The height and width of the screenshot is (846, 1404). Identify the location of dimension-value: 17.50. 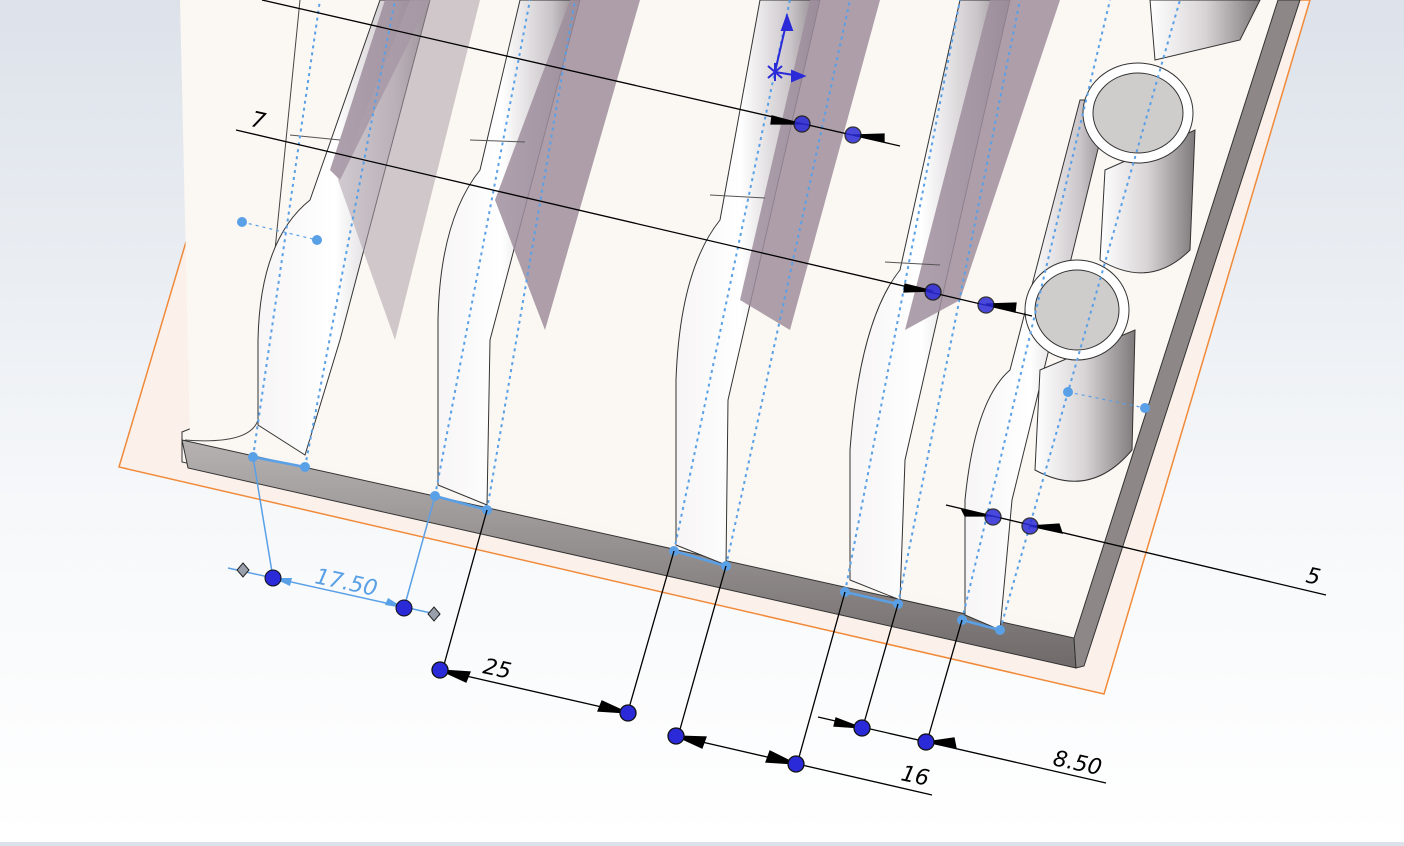
(346, 583).